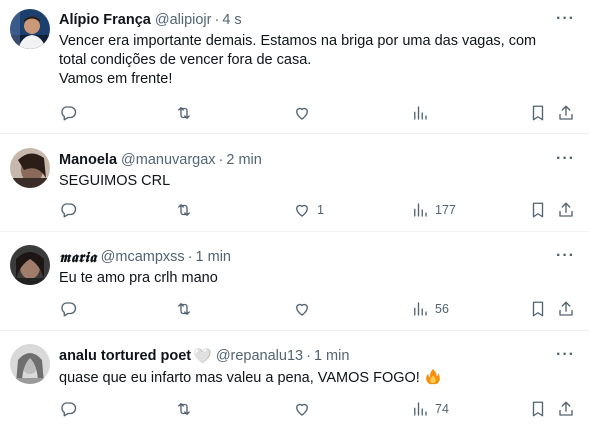 This screenshot has width=589, height=432. Describe the element at coordinates (320, 210) in the screenshot. I see `like-count: 1` at that location.